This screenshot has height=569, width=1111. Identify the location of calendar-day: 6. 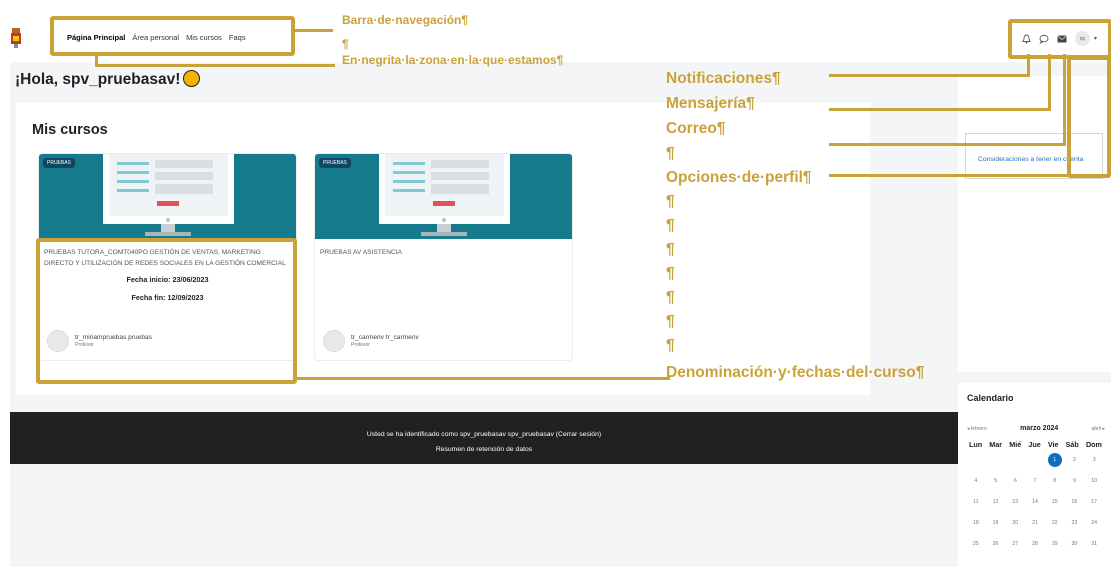
(1015, 481).